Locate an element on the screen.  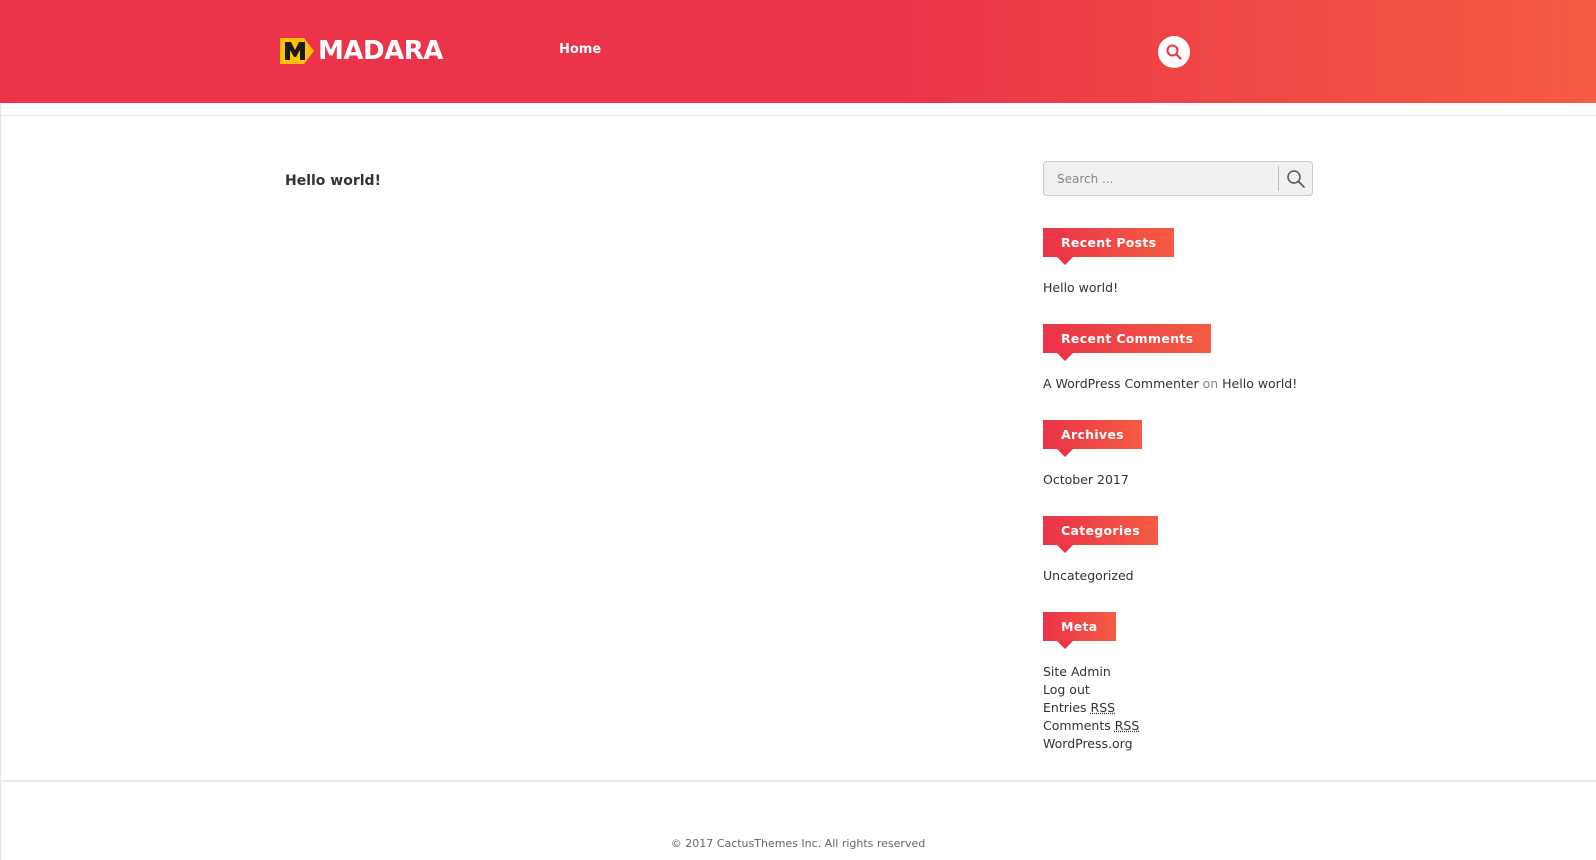
logo-mark-icon is located at coordinates (298, 51).